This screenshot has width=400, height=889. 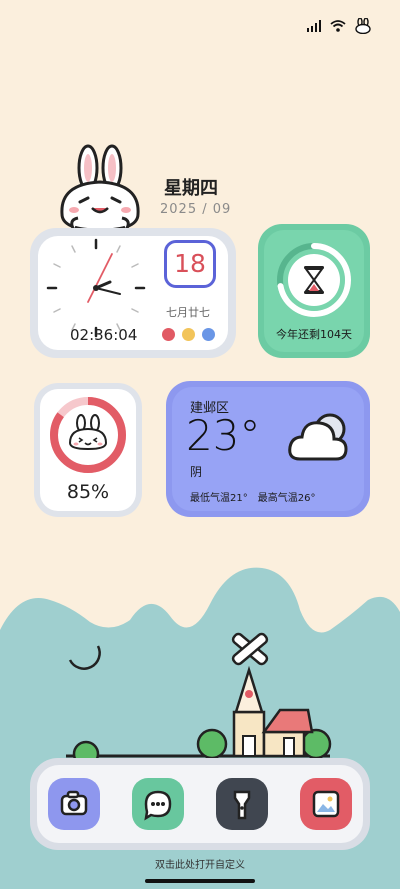 I want to click on gallery-icon, so click(x=326, y=804).